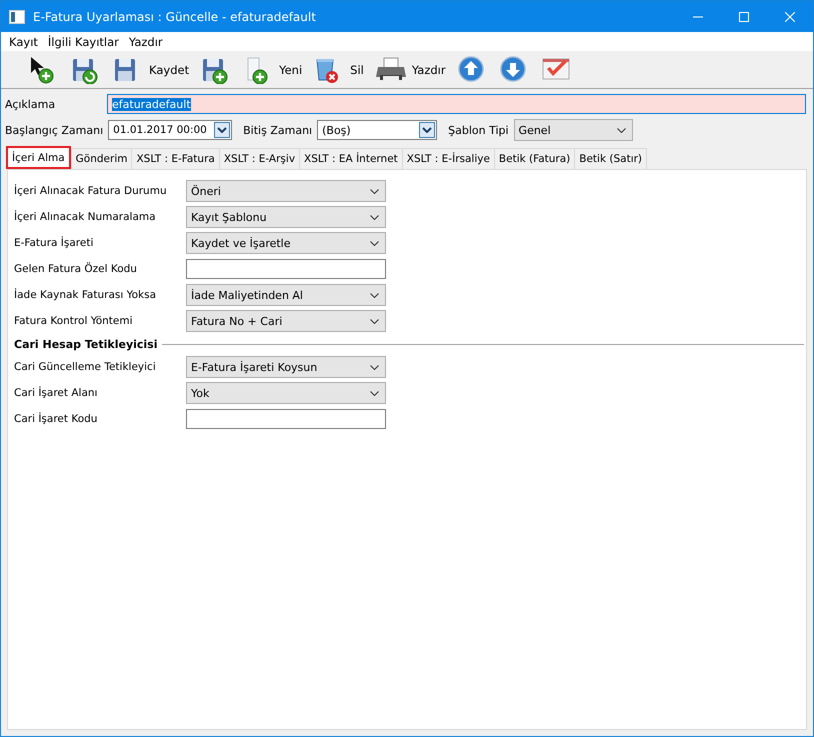 The width and height of the screenshot is (814, 737). What do you see at coordinates (54, 130) in the screenshot?
I see `field-label: Başlangıç Zamanı` at bounding box center [54, 130].